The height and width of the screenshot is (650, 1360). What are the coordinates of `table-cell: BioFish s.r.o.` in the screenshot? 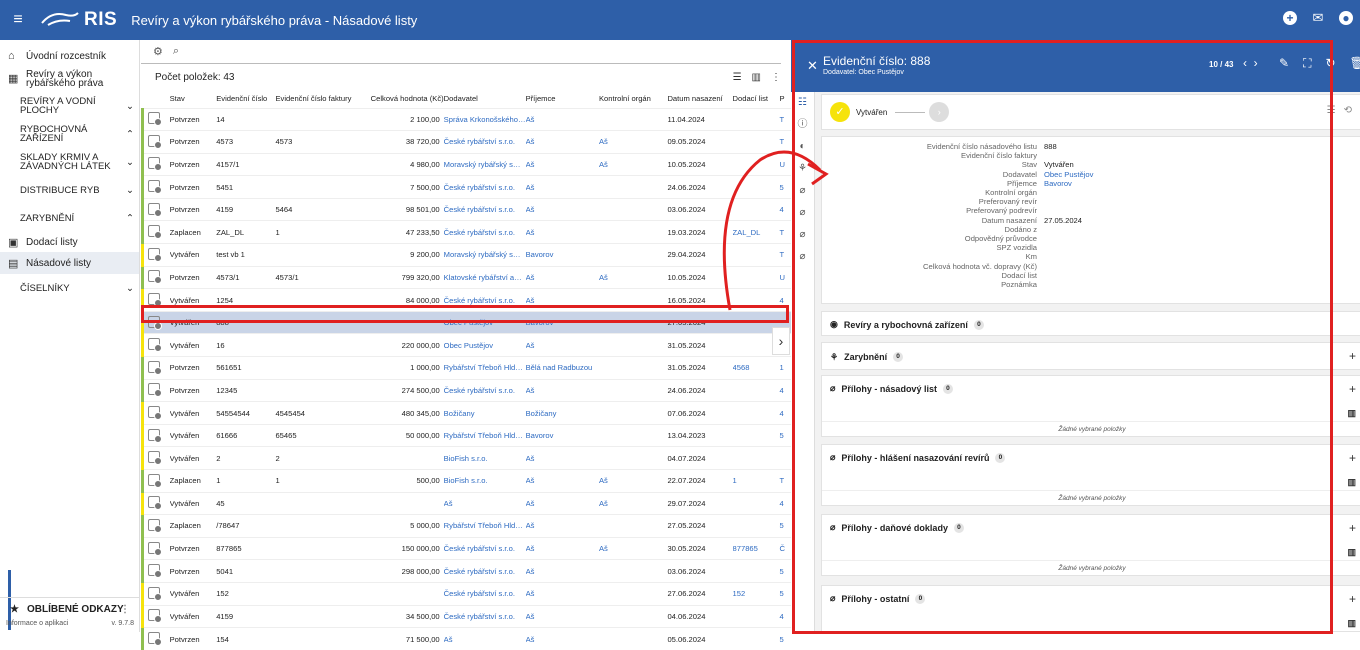 It's located at (484, 481).